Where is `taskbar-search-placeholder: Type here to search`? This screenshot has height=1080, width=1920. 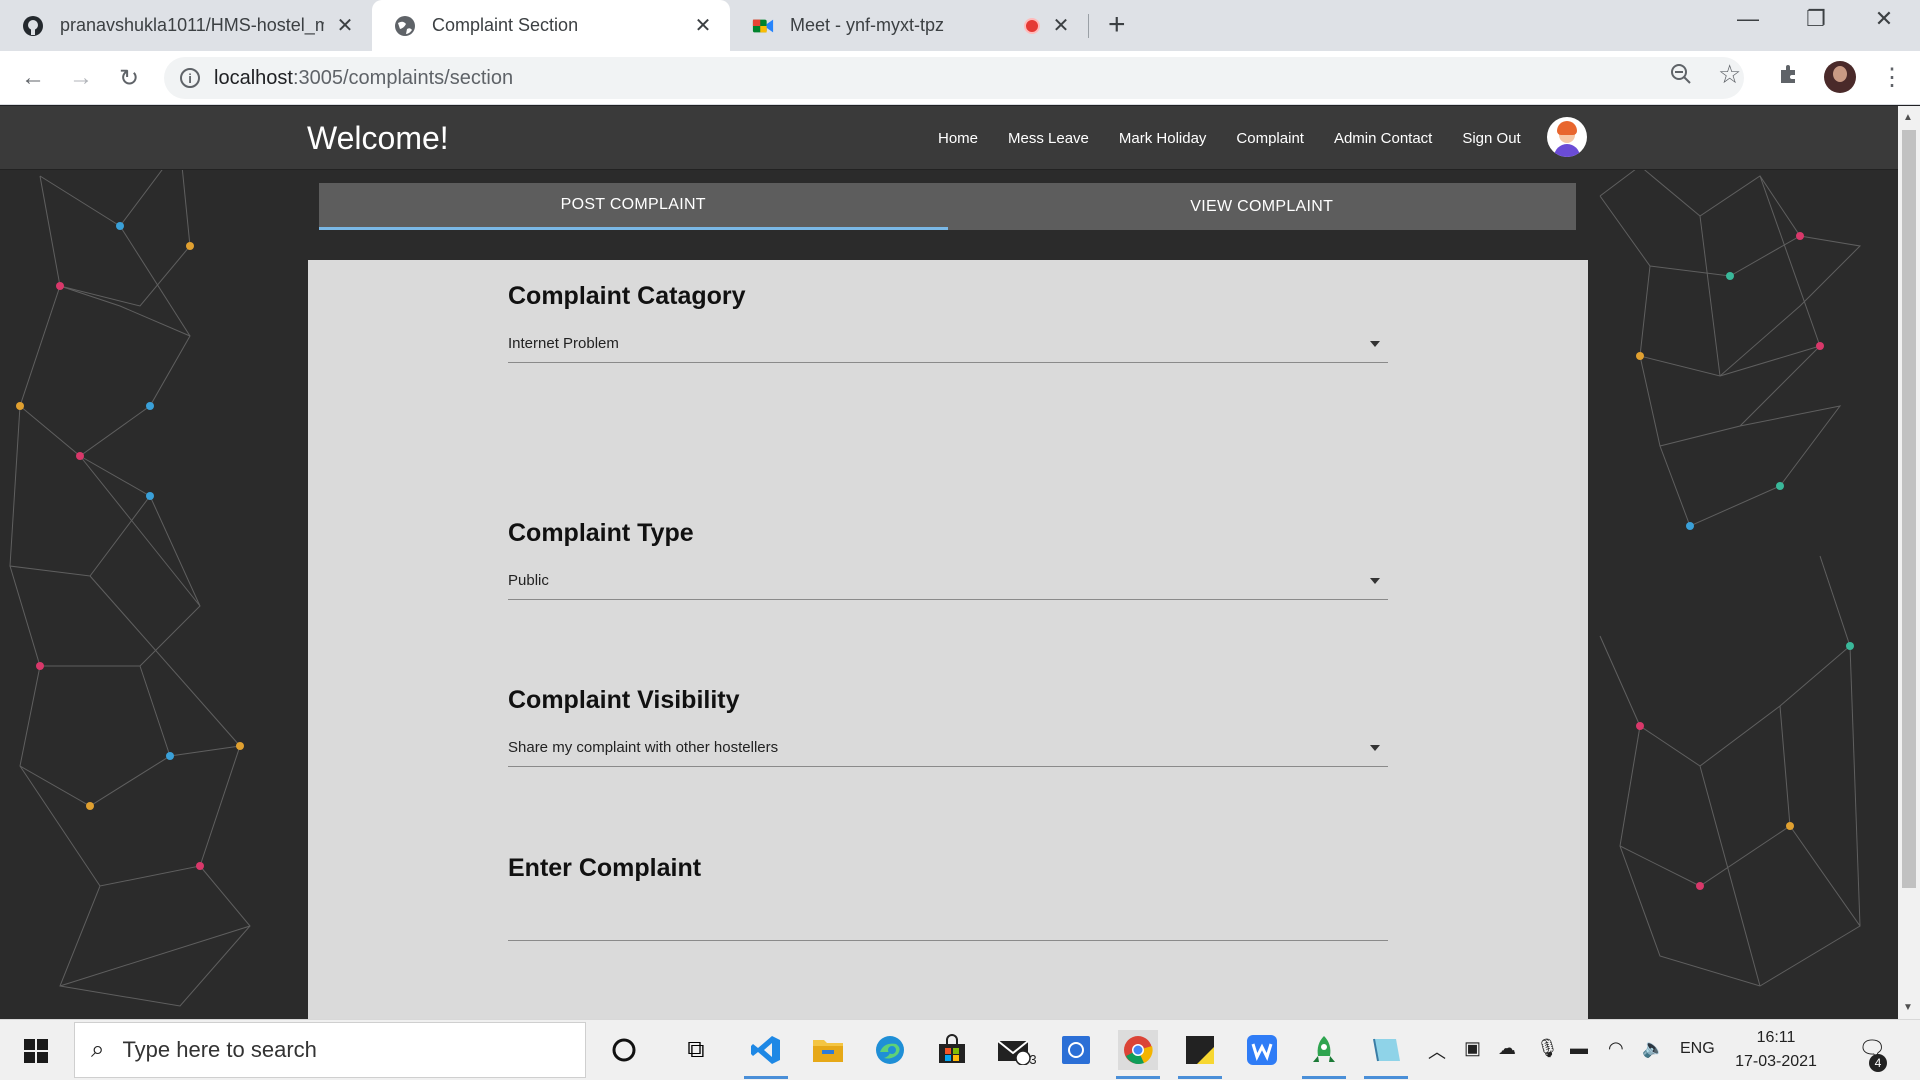
taskbar-search-placeholder: Type here to search is located at coordinates (219, 1049).